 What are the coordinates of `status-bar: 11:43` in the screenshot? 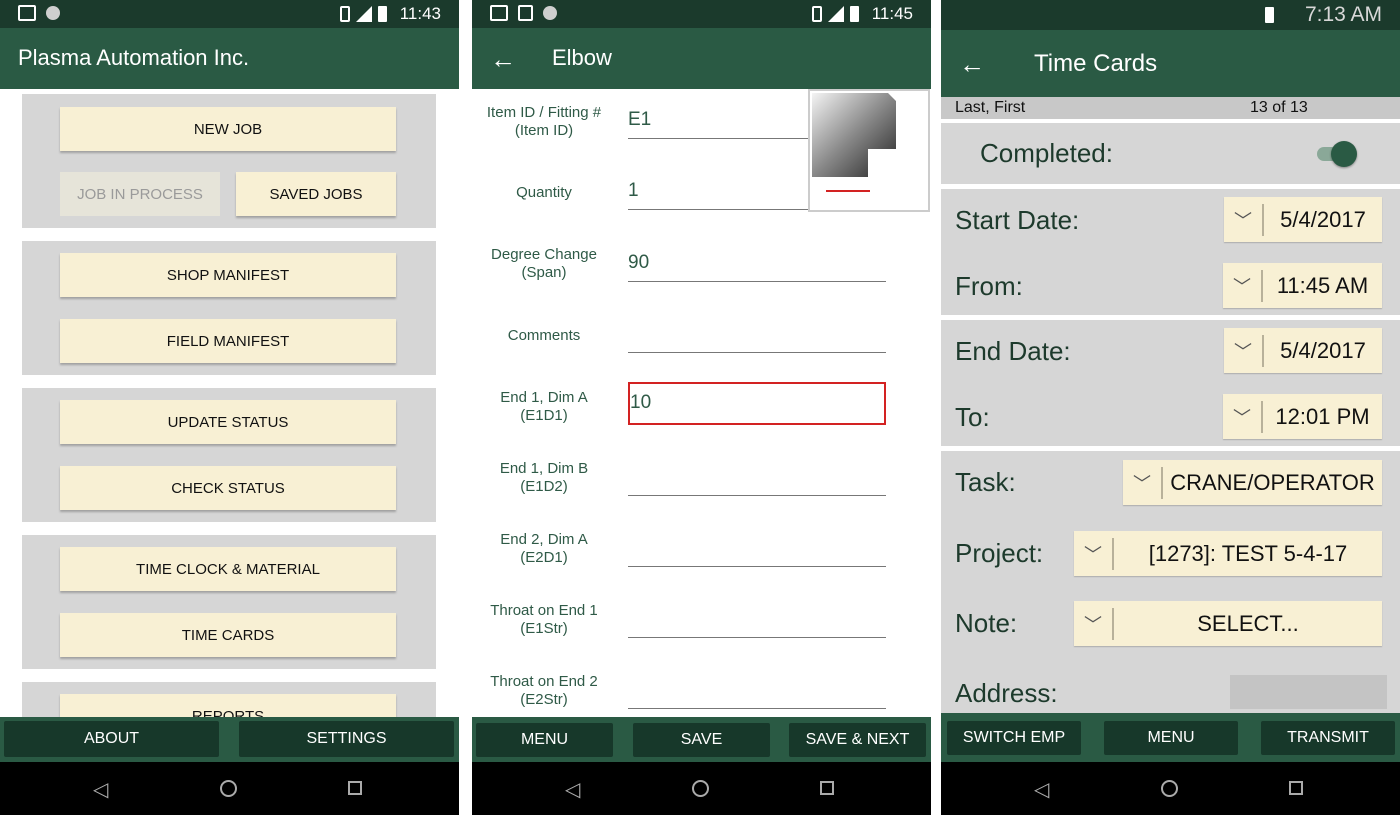 It's located at (229, 14).